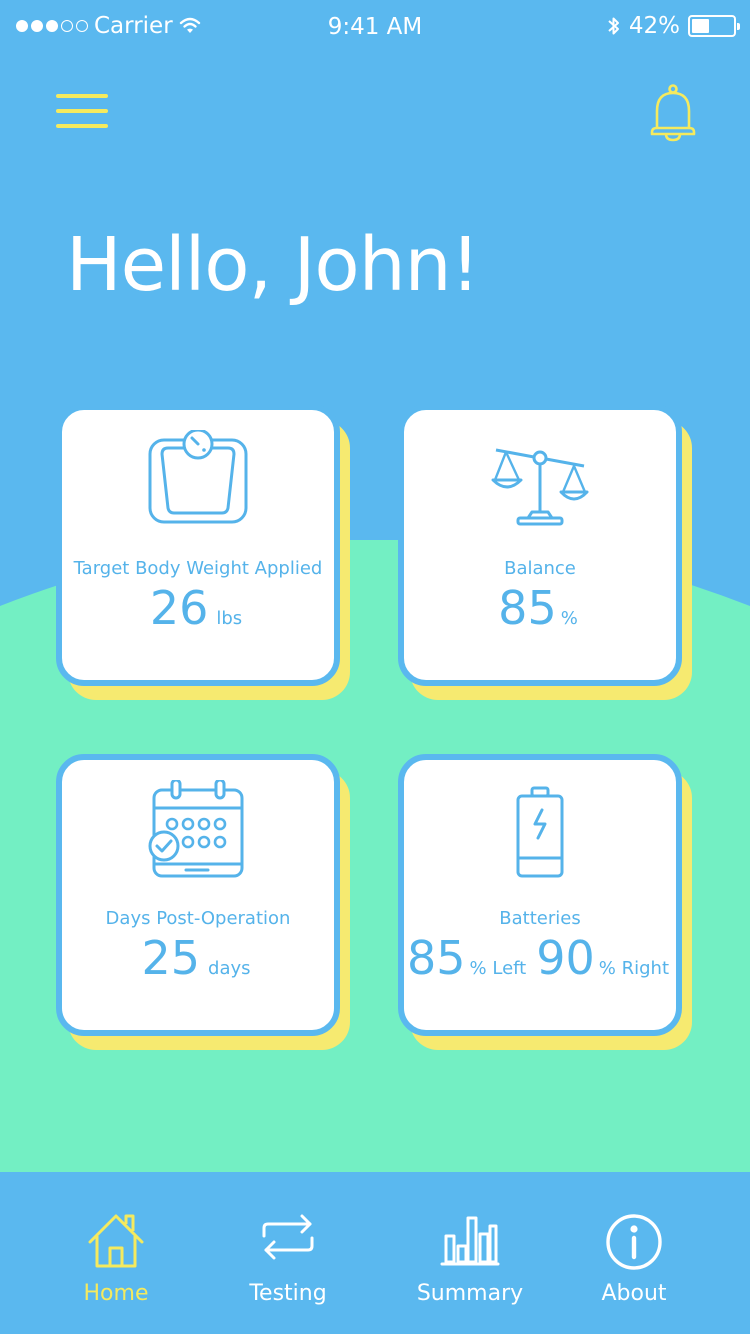 The height and width of the screenshot is (1334, 750). I want to click on battery-left-unit: % Left, so click(498, 968).